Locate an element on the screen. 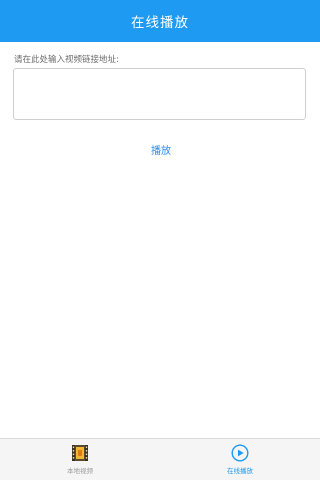 This screenshot has width=320, height=480. url-prompt-label: 请在此处输入视频链接地址: is located at coordinates (66, 60).